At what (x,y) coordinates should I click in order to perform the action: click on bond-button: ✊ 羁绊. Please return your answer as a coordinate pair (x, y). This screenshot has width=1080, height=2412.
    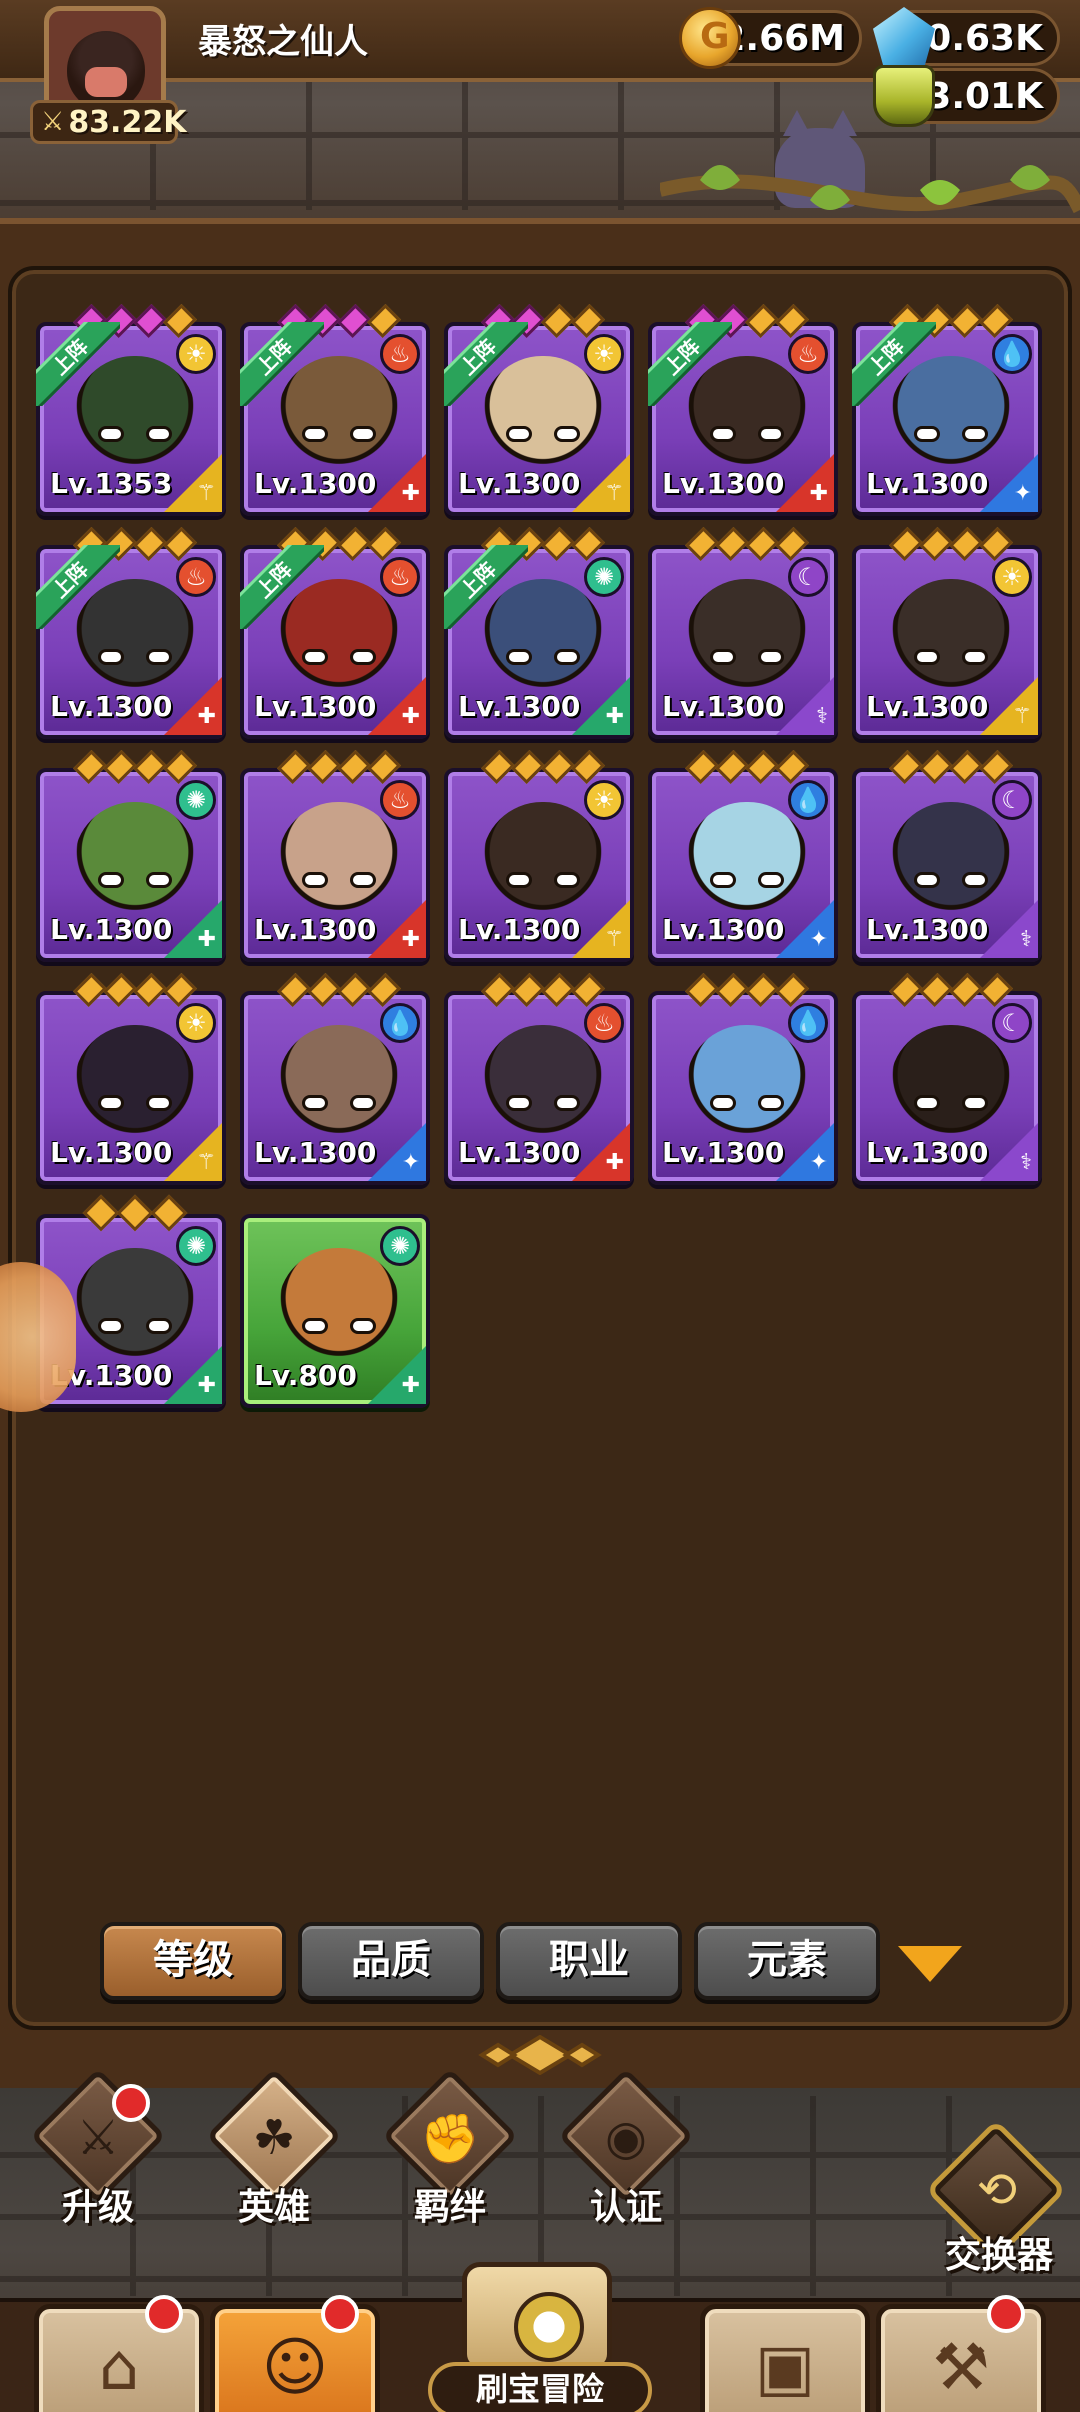
    Looking at the image, I should click on (447, 2148).